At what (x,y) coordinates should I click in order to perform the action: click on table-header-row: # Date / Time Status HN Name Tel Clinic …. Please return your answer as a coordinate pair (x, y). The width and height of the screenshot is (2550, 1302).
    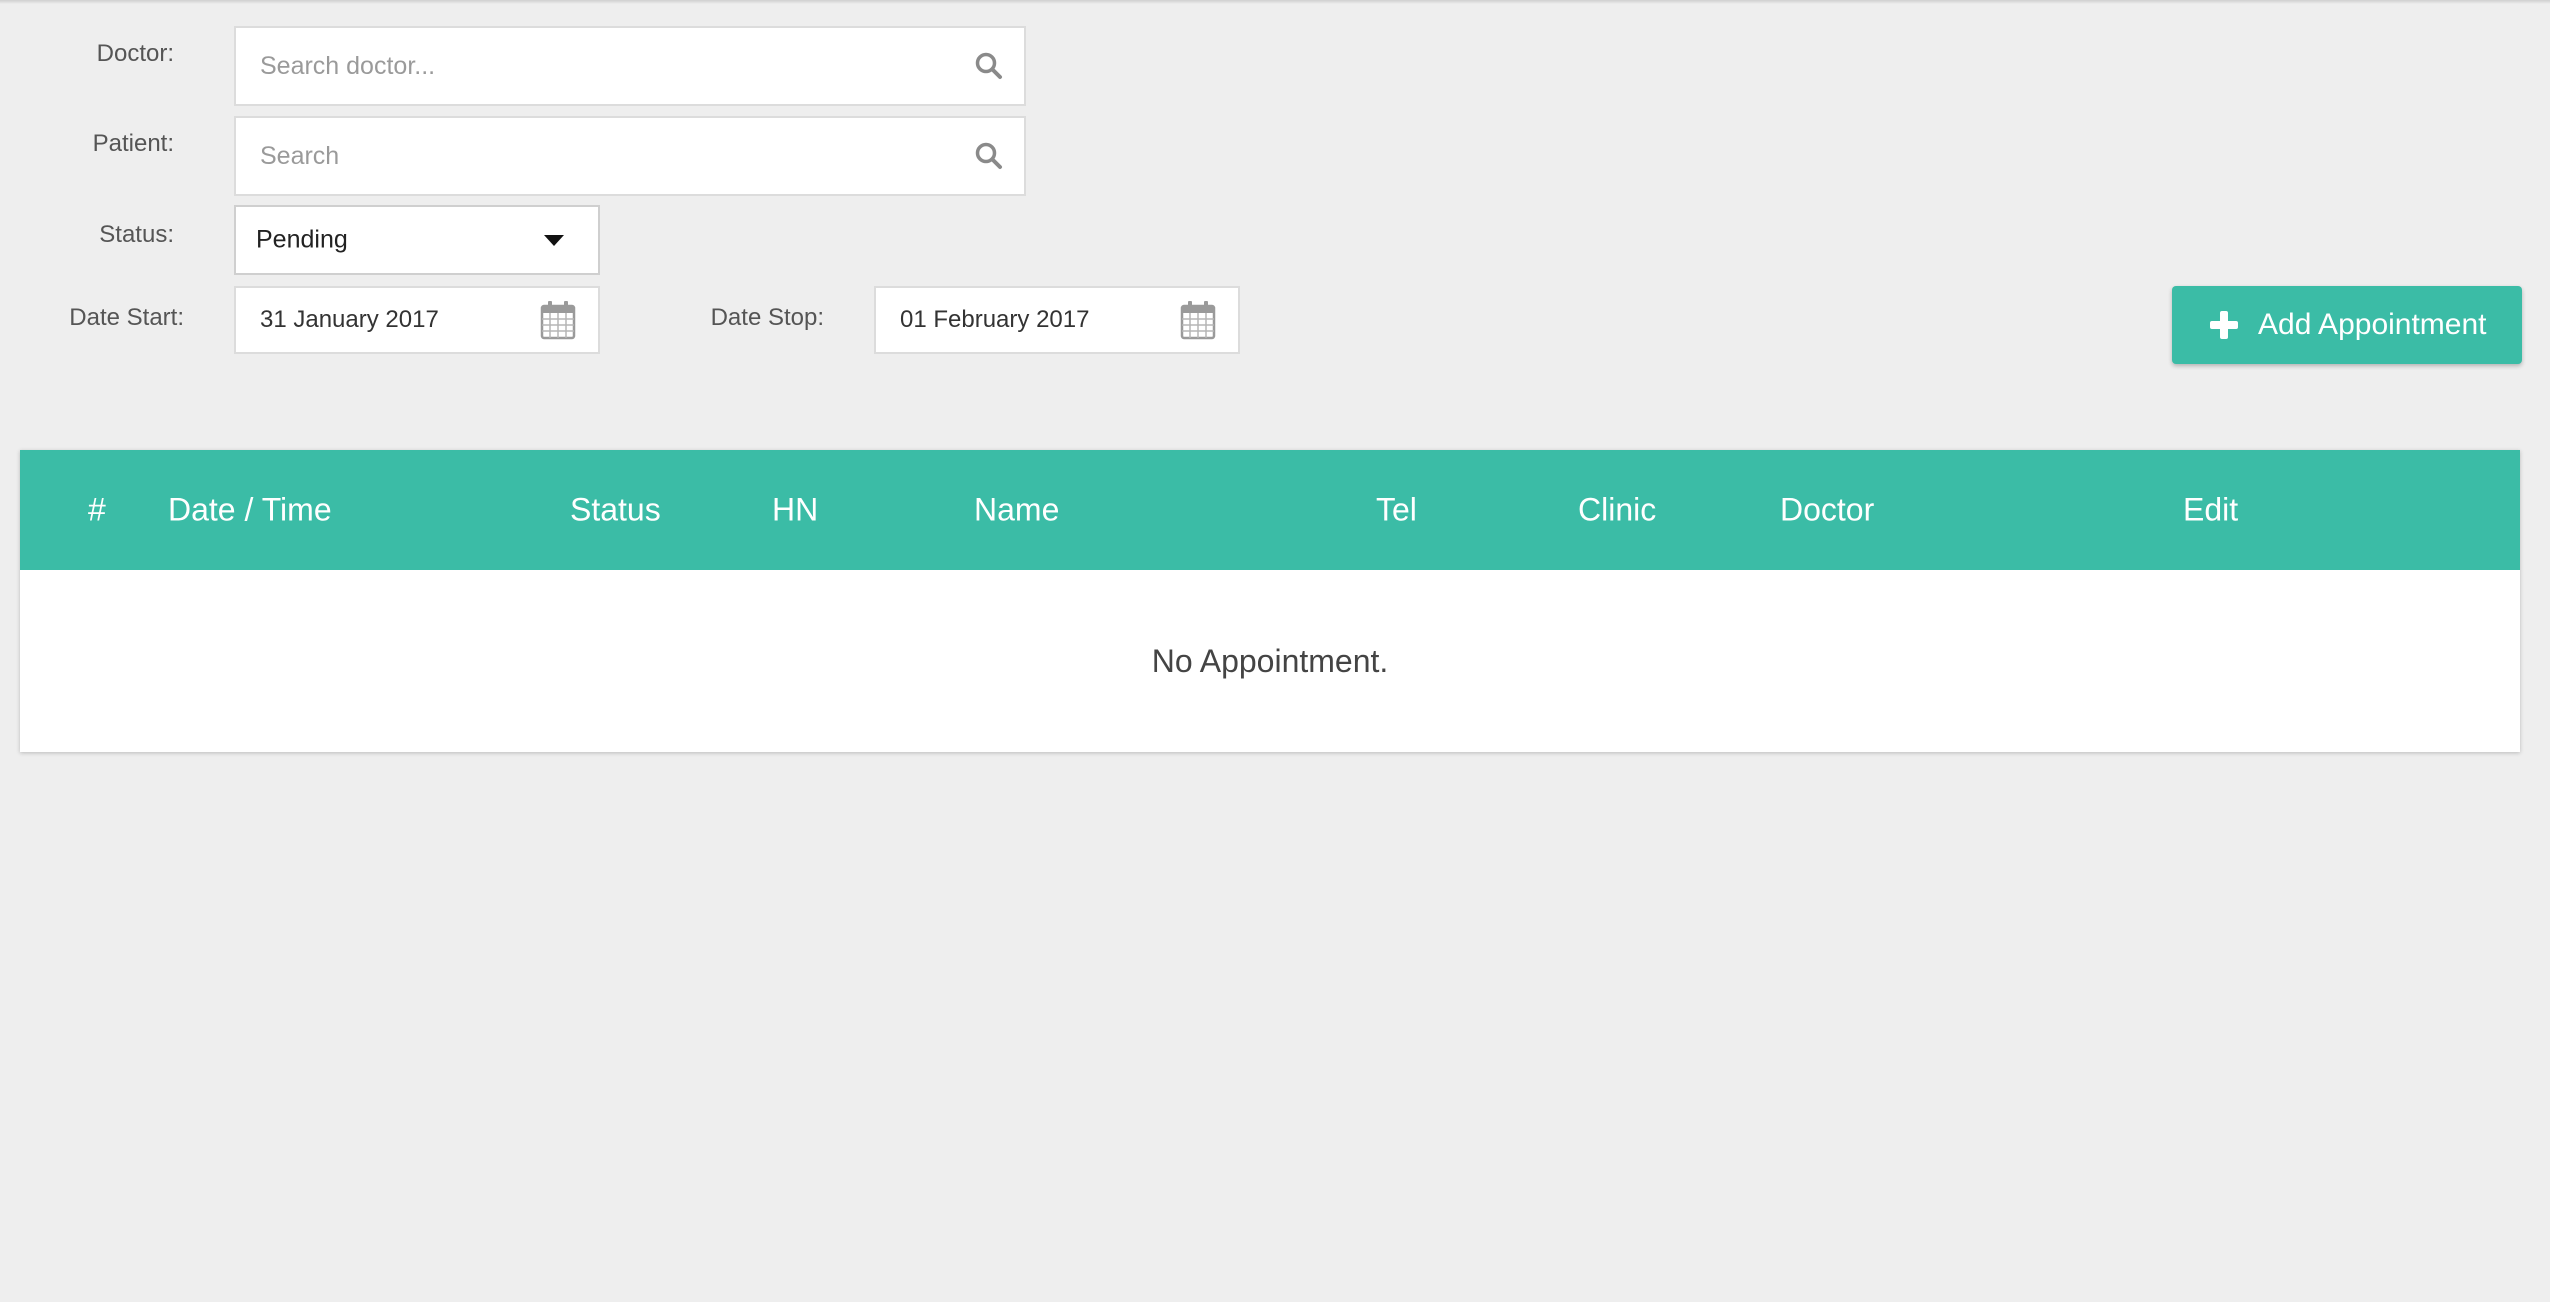
    Looking at the image, I should click on (1270, 510).